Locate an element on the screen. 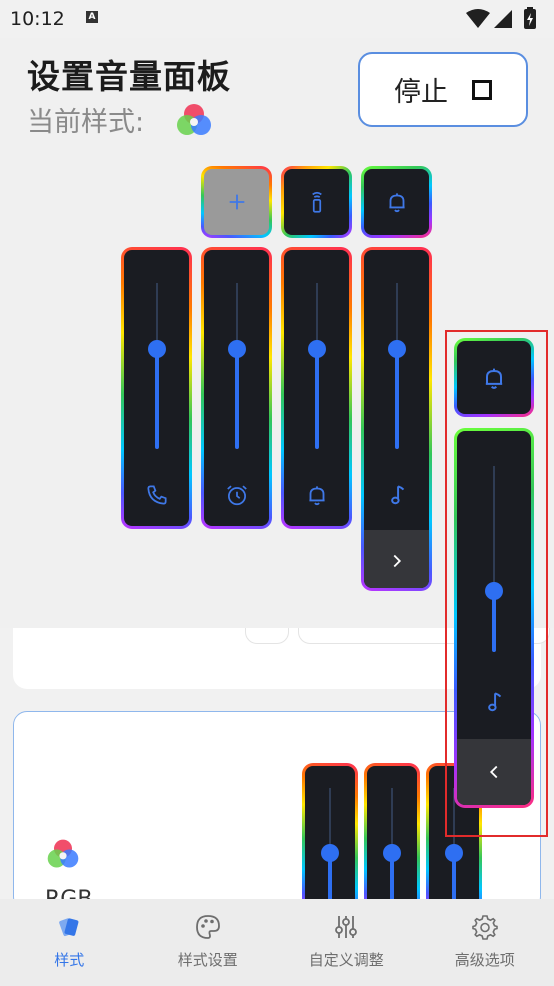  music-note-icon is located at coordinates (397, 495).